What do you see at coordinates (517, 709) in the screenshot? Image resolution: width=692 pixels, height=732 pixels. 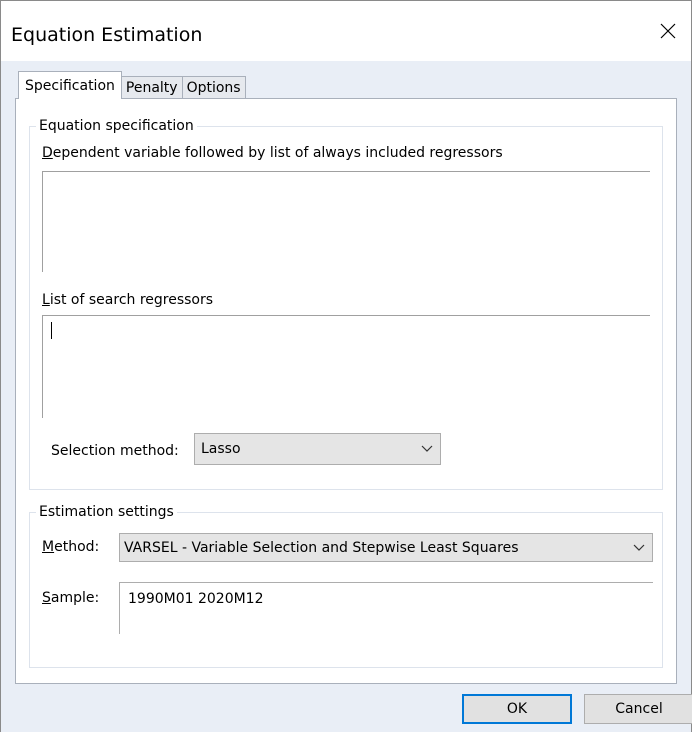 I see `ok-button: OK` at bounding box center [517, 709].